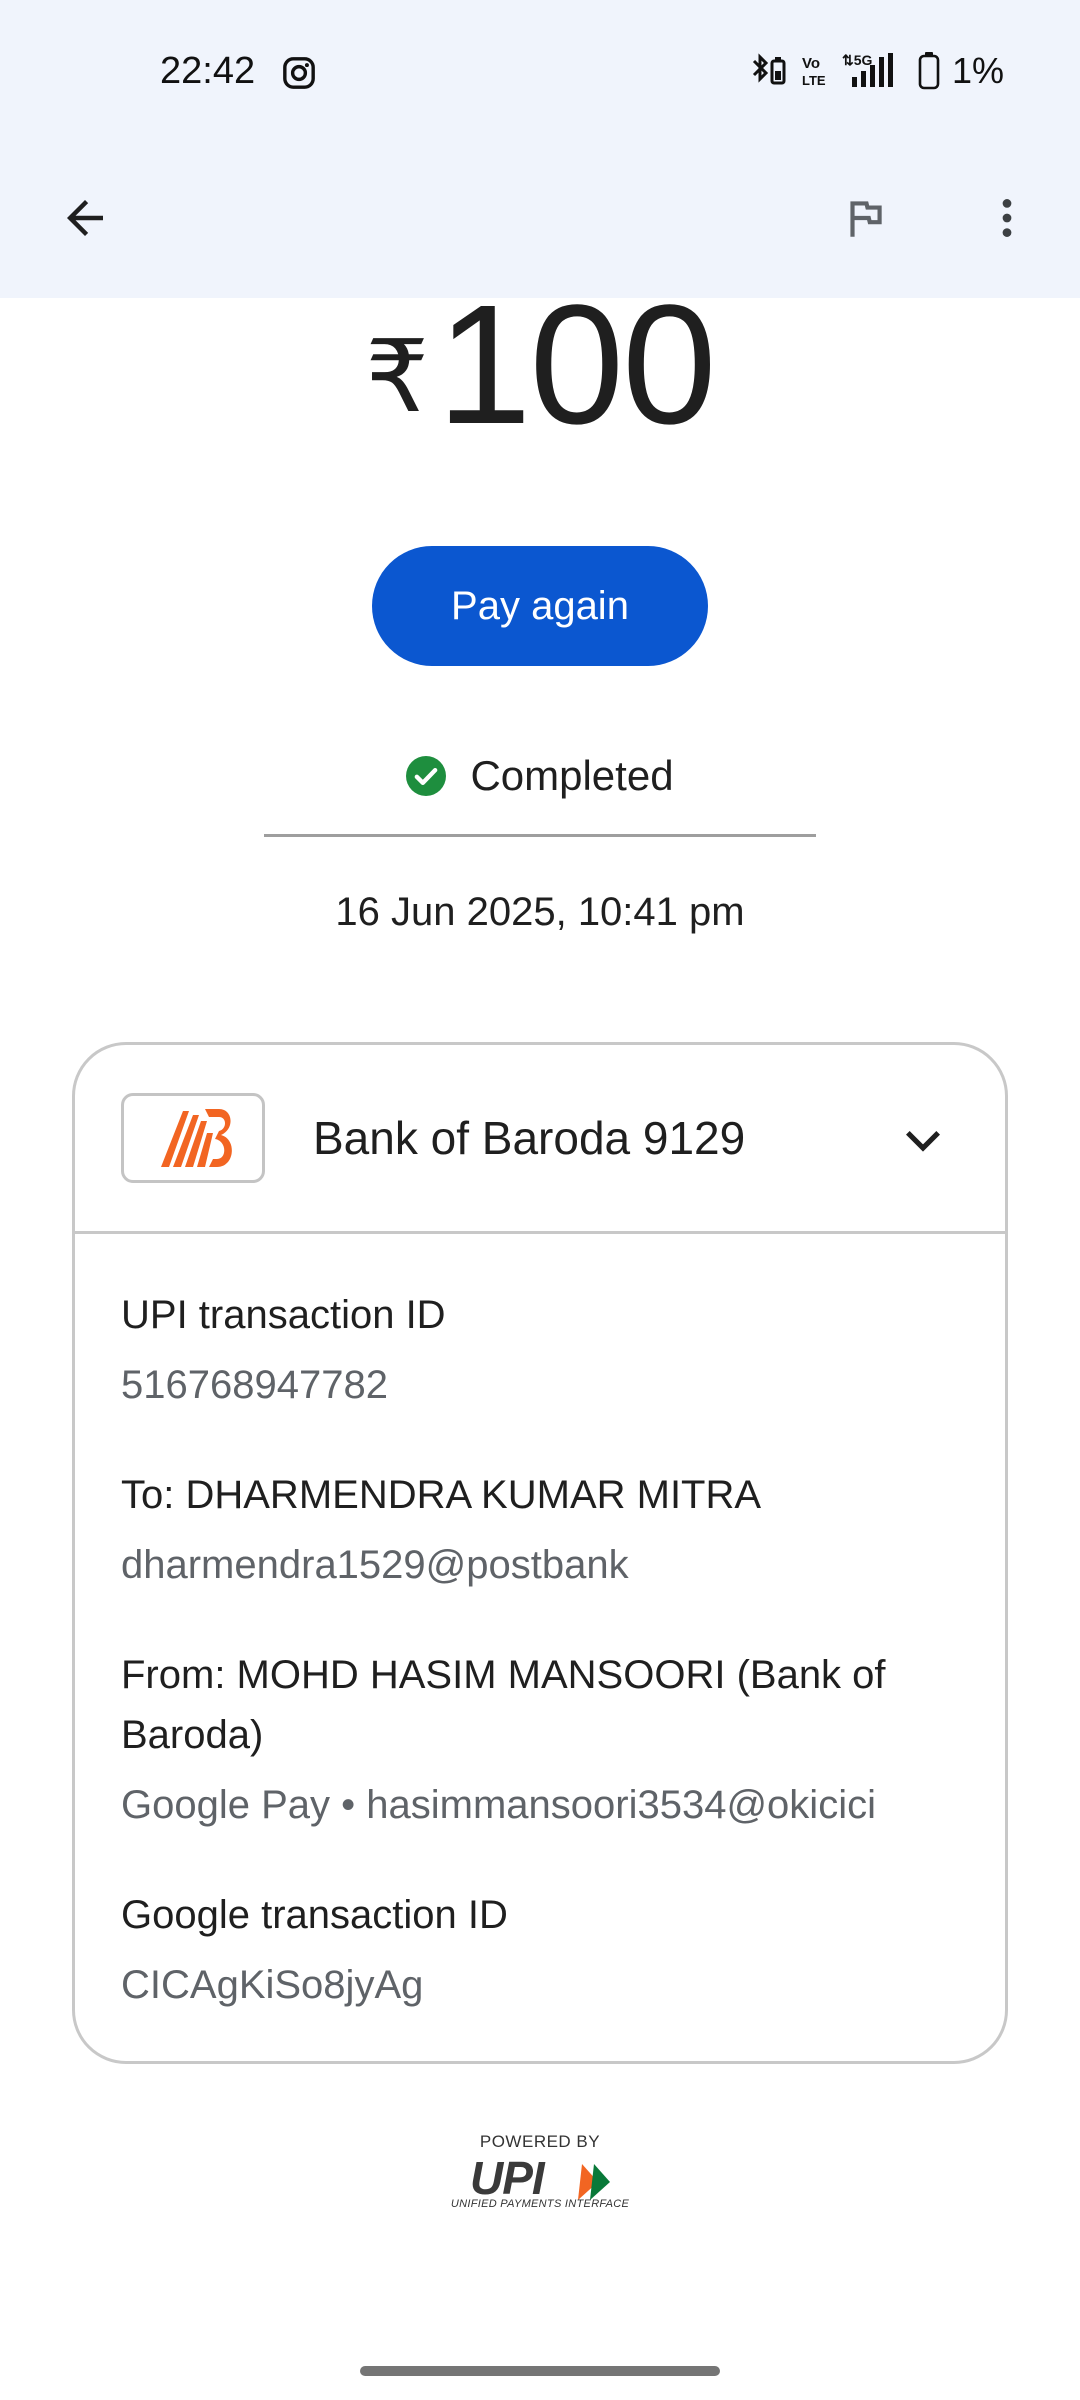 The image size is (1080, 2400). I want to click on currency-symbol: ₹, so click(397, 377).